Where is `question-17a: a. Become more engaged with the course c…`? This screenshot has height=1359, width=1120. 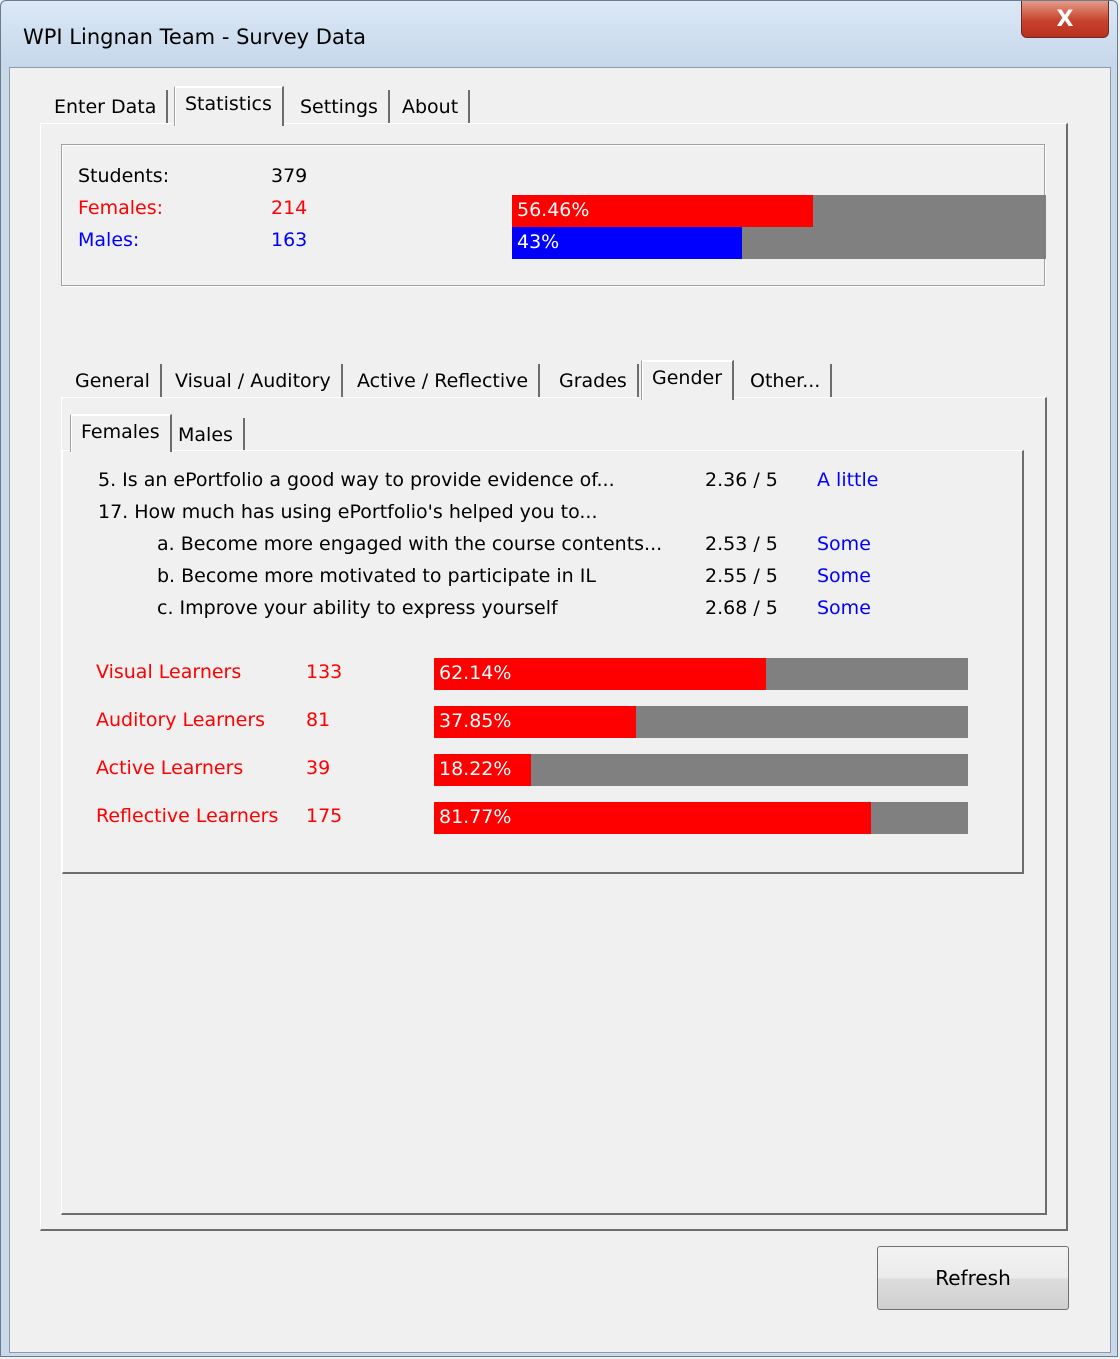
question-17a: a. Become more engaged with the course c… is located at coordinates (410, 544).